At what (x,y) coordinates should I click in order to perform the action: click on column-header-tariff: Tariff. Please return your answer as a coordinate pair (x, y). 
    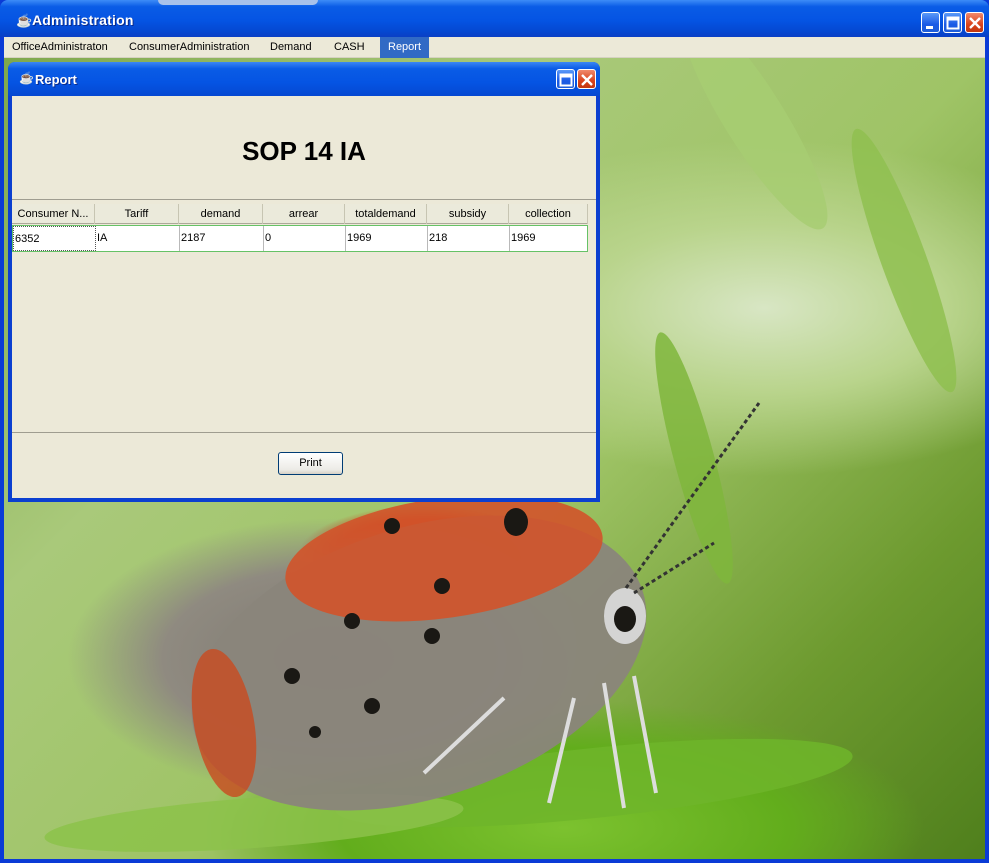
    Looking at the image, I should click on (137, 214).